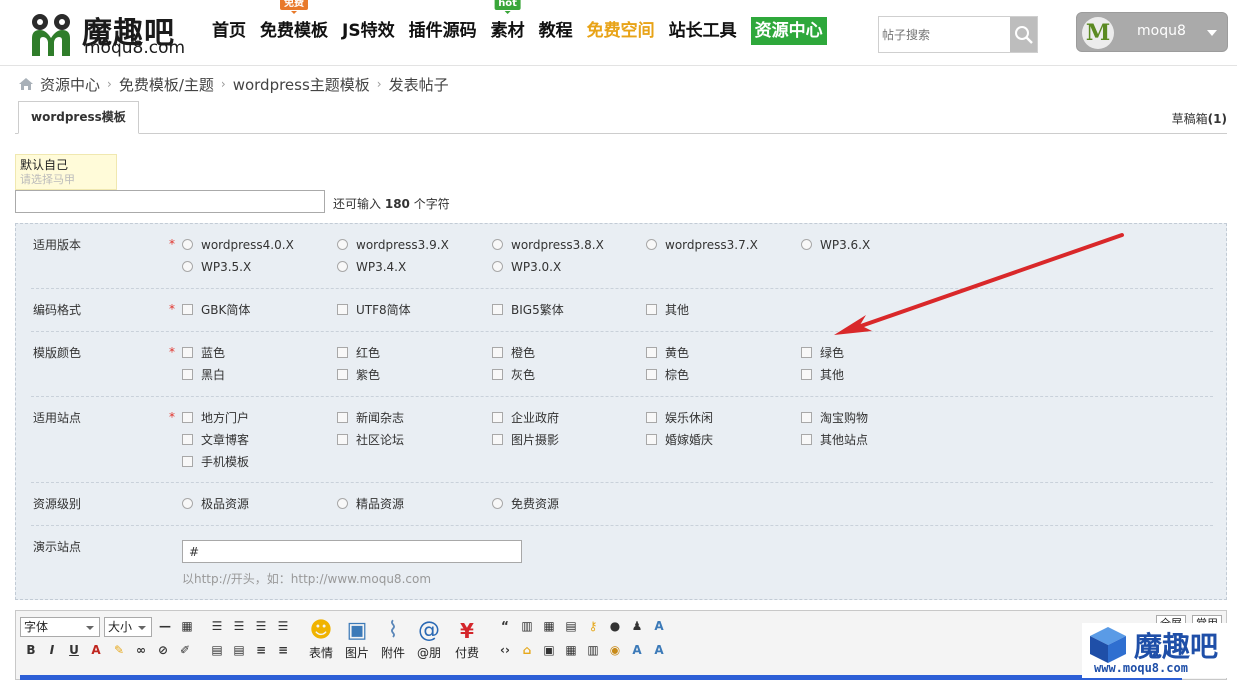  I want to click on demo-url-input, so click(352, 551).